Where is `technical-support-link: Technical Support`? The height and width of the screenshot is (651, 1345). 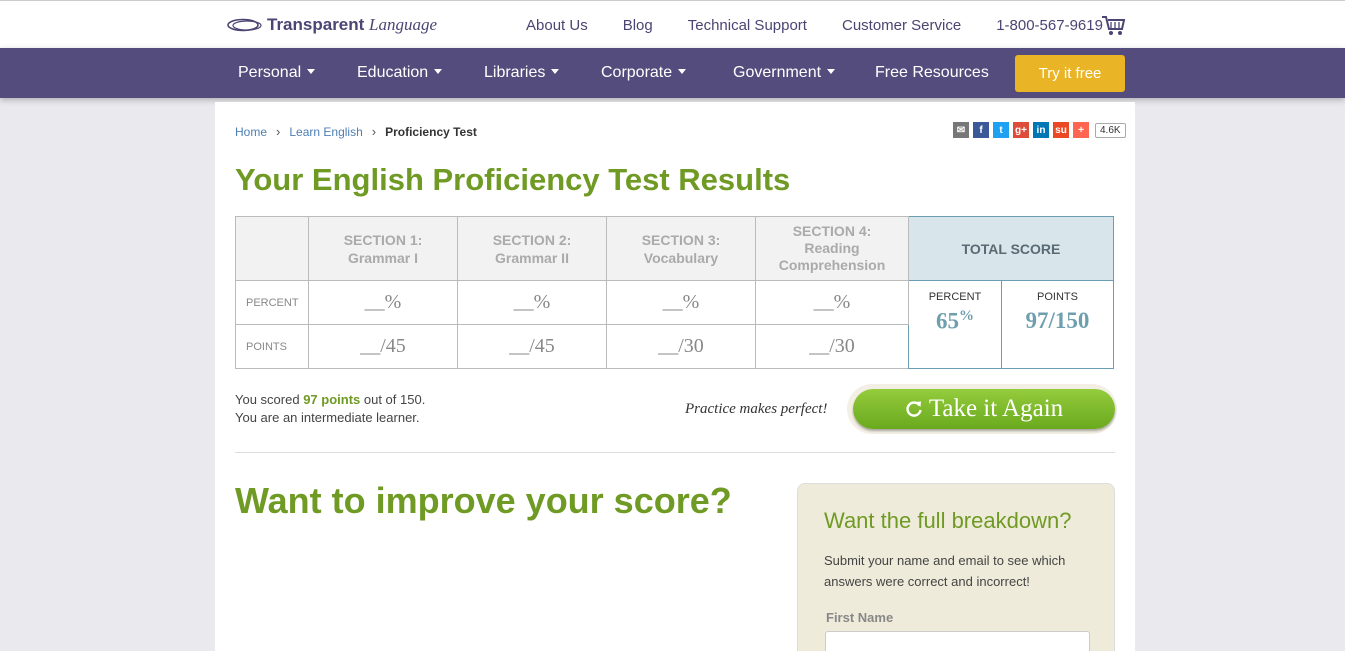
technical-support-link: Technical Support is located at coordinates (747, 25).